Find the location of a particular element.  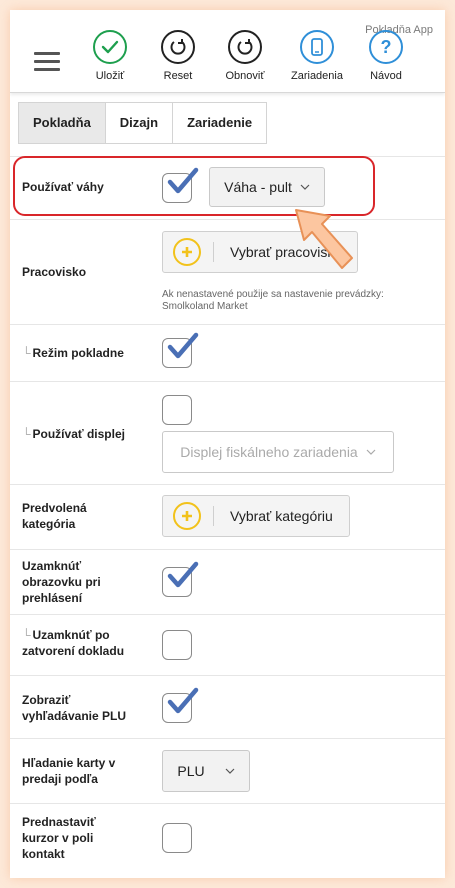

lock-after-doc-checkbox is located at coordinates (177, 645).